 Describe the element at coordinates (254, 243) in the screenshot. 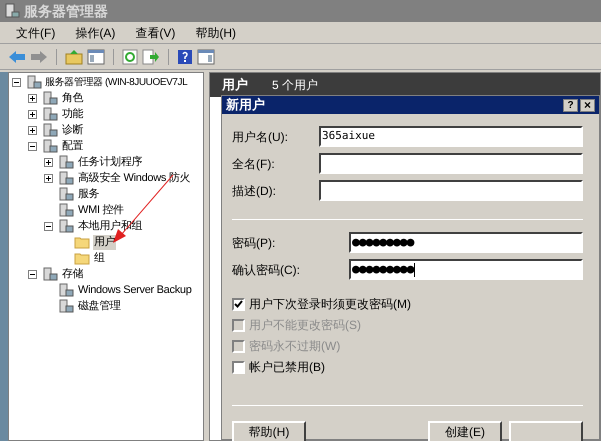

I see `field-label: 密码(P):` at that location.